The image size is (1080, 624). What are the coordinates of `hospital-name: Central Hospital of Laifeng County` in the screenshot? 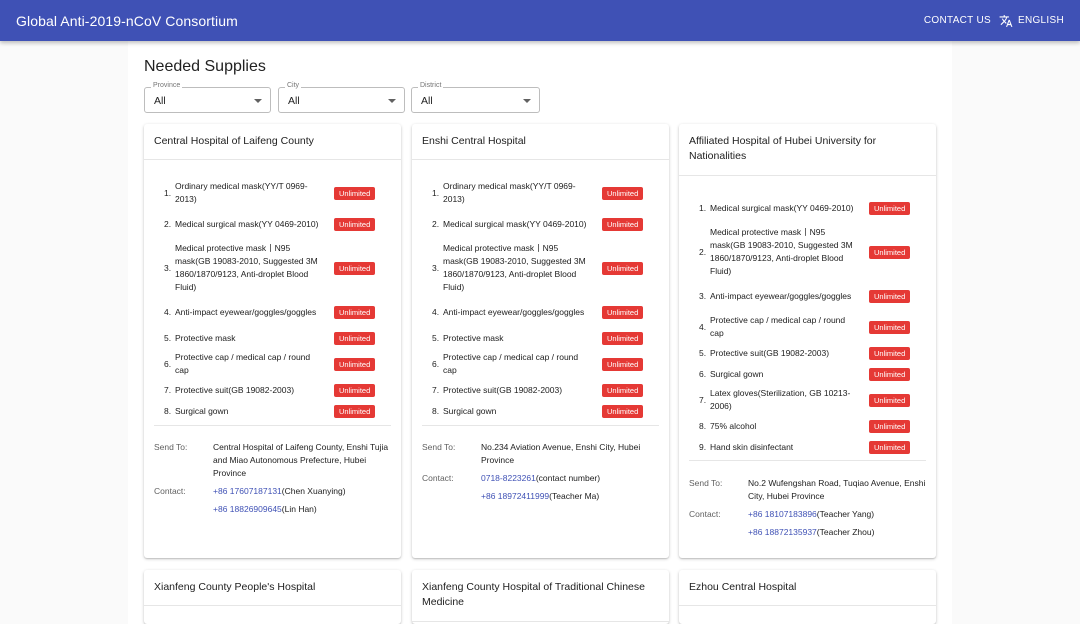 It's located at (234, 141).